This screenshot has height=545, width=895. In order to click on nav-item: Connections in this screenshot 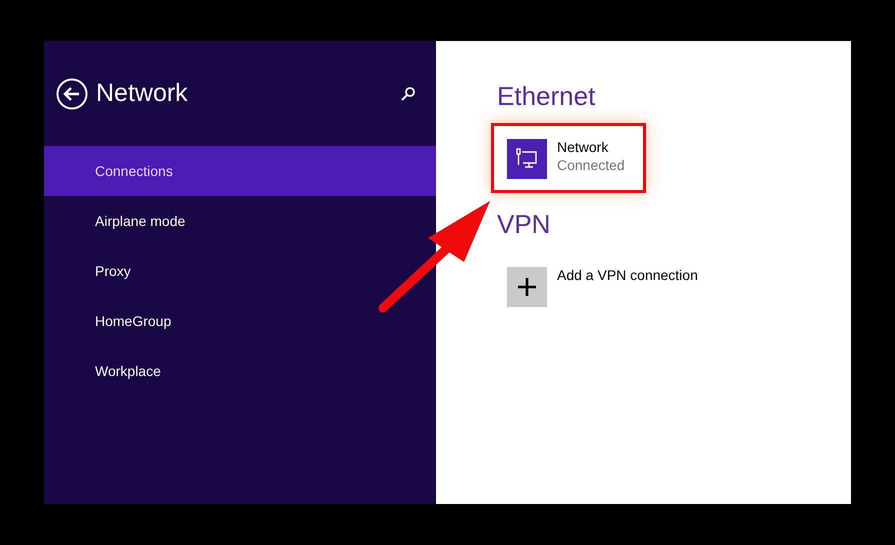, I will do `click(240, 171)`.